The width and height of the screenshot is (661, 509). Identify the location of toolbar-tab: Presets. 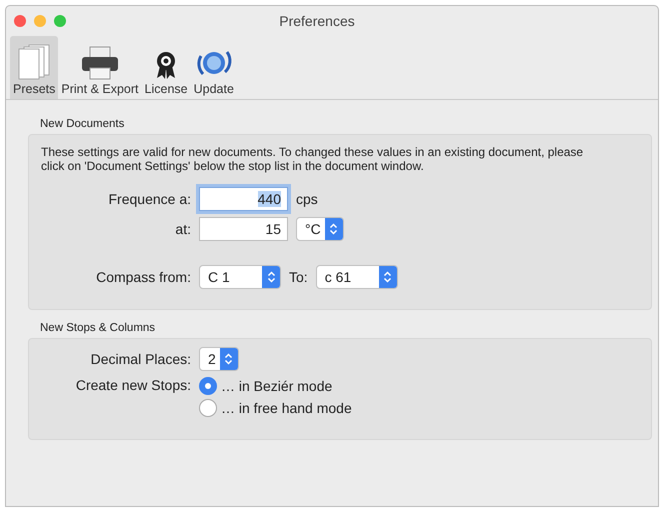
(34, 67).